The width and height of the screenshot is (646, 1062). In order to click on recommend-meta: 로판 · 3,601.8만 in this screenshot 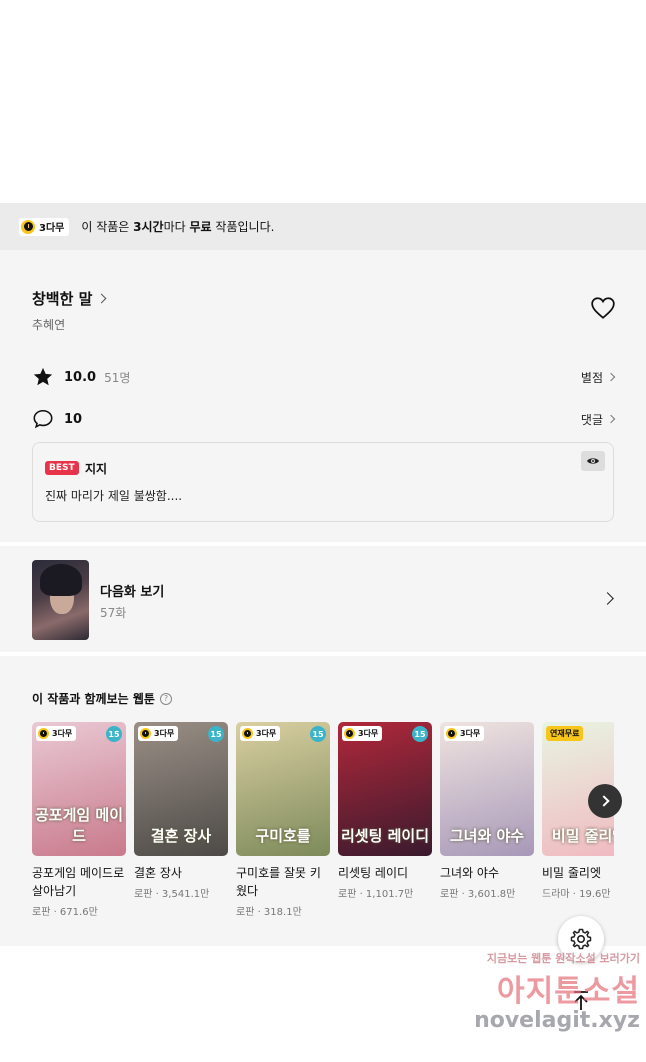, I will do `click(478, 894)`.